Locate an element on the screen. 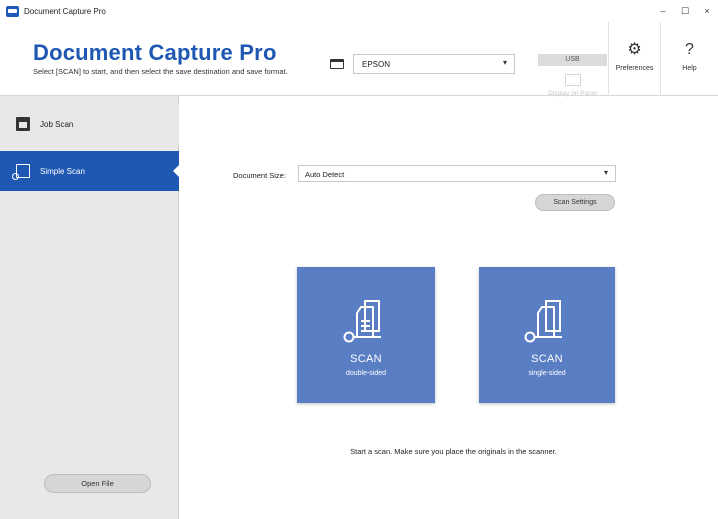  gear-icon: ⚙ is located at coordinates (634, 49).